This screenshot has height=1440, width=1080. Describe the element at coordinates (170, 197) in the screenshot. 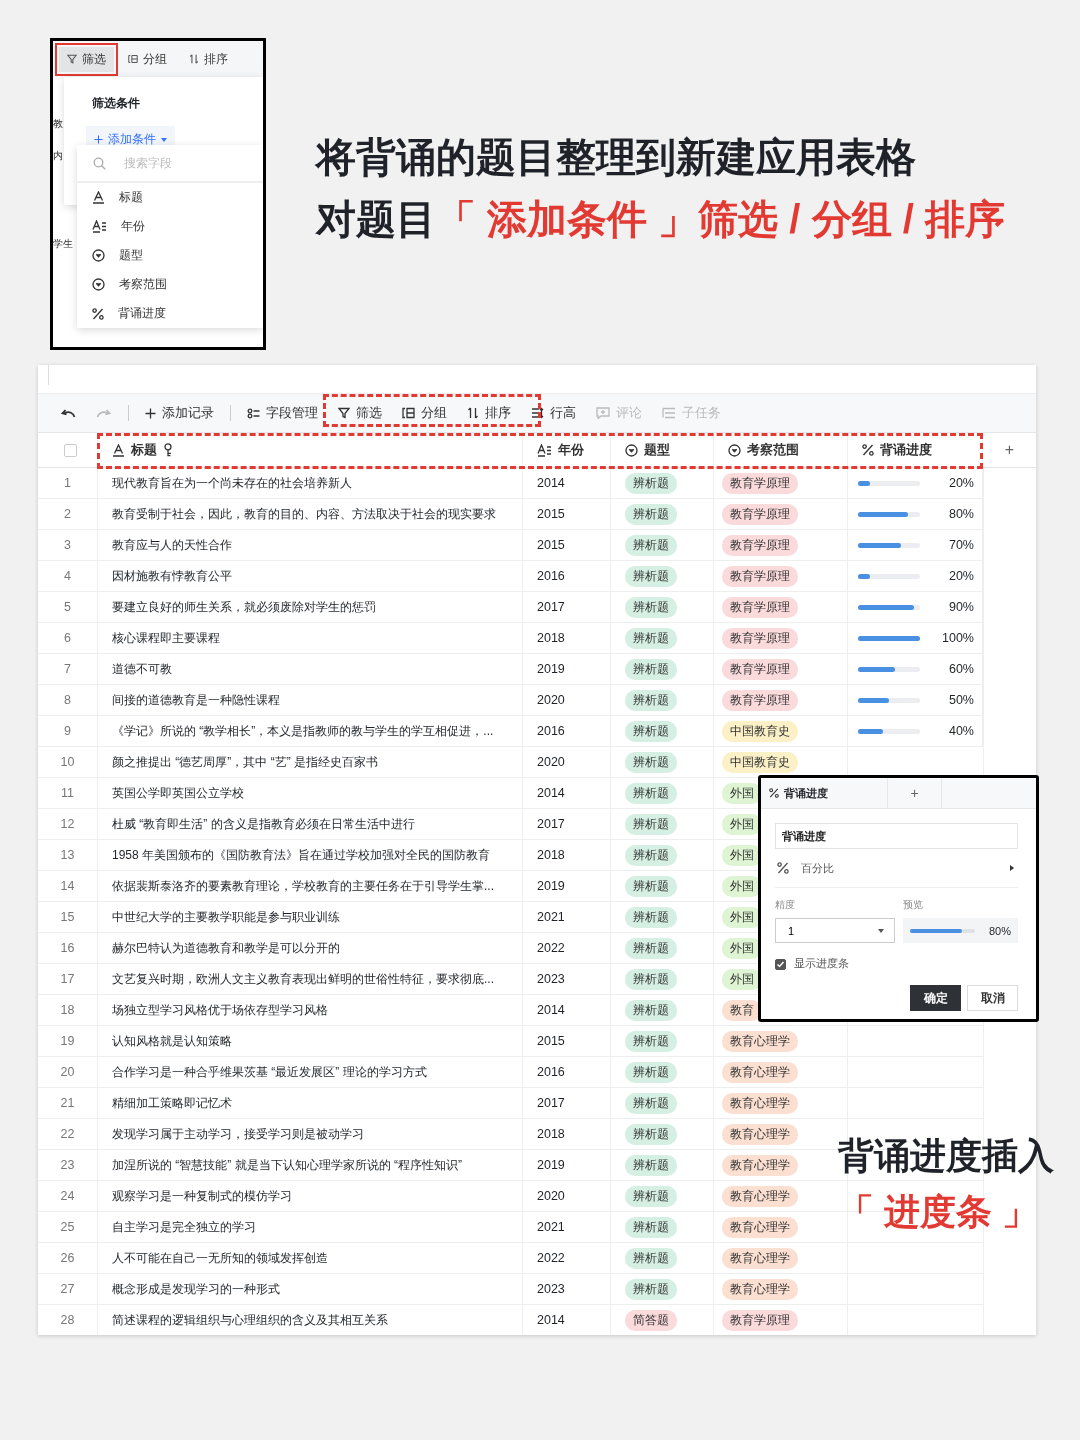

I see `field-option: 标题` at that location.